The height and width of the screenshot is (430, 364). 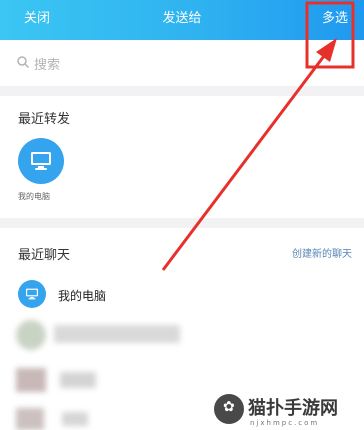 I want to click on header-bar: 关闭 发送给 多选, so click(x=182, y=20).